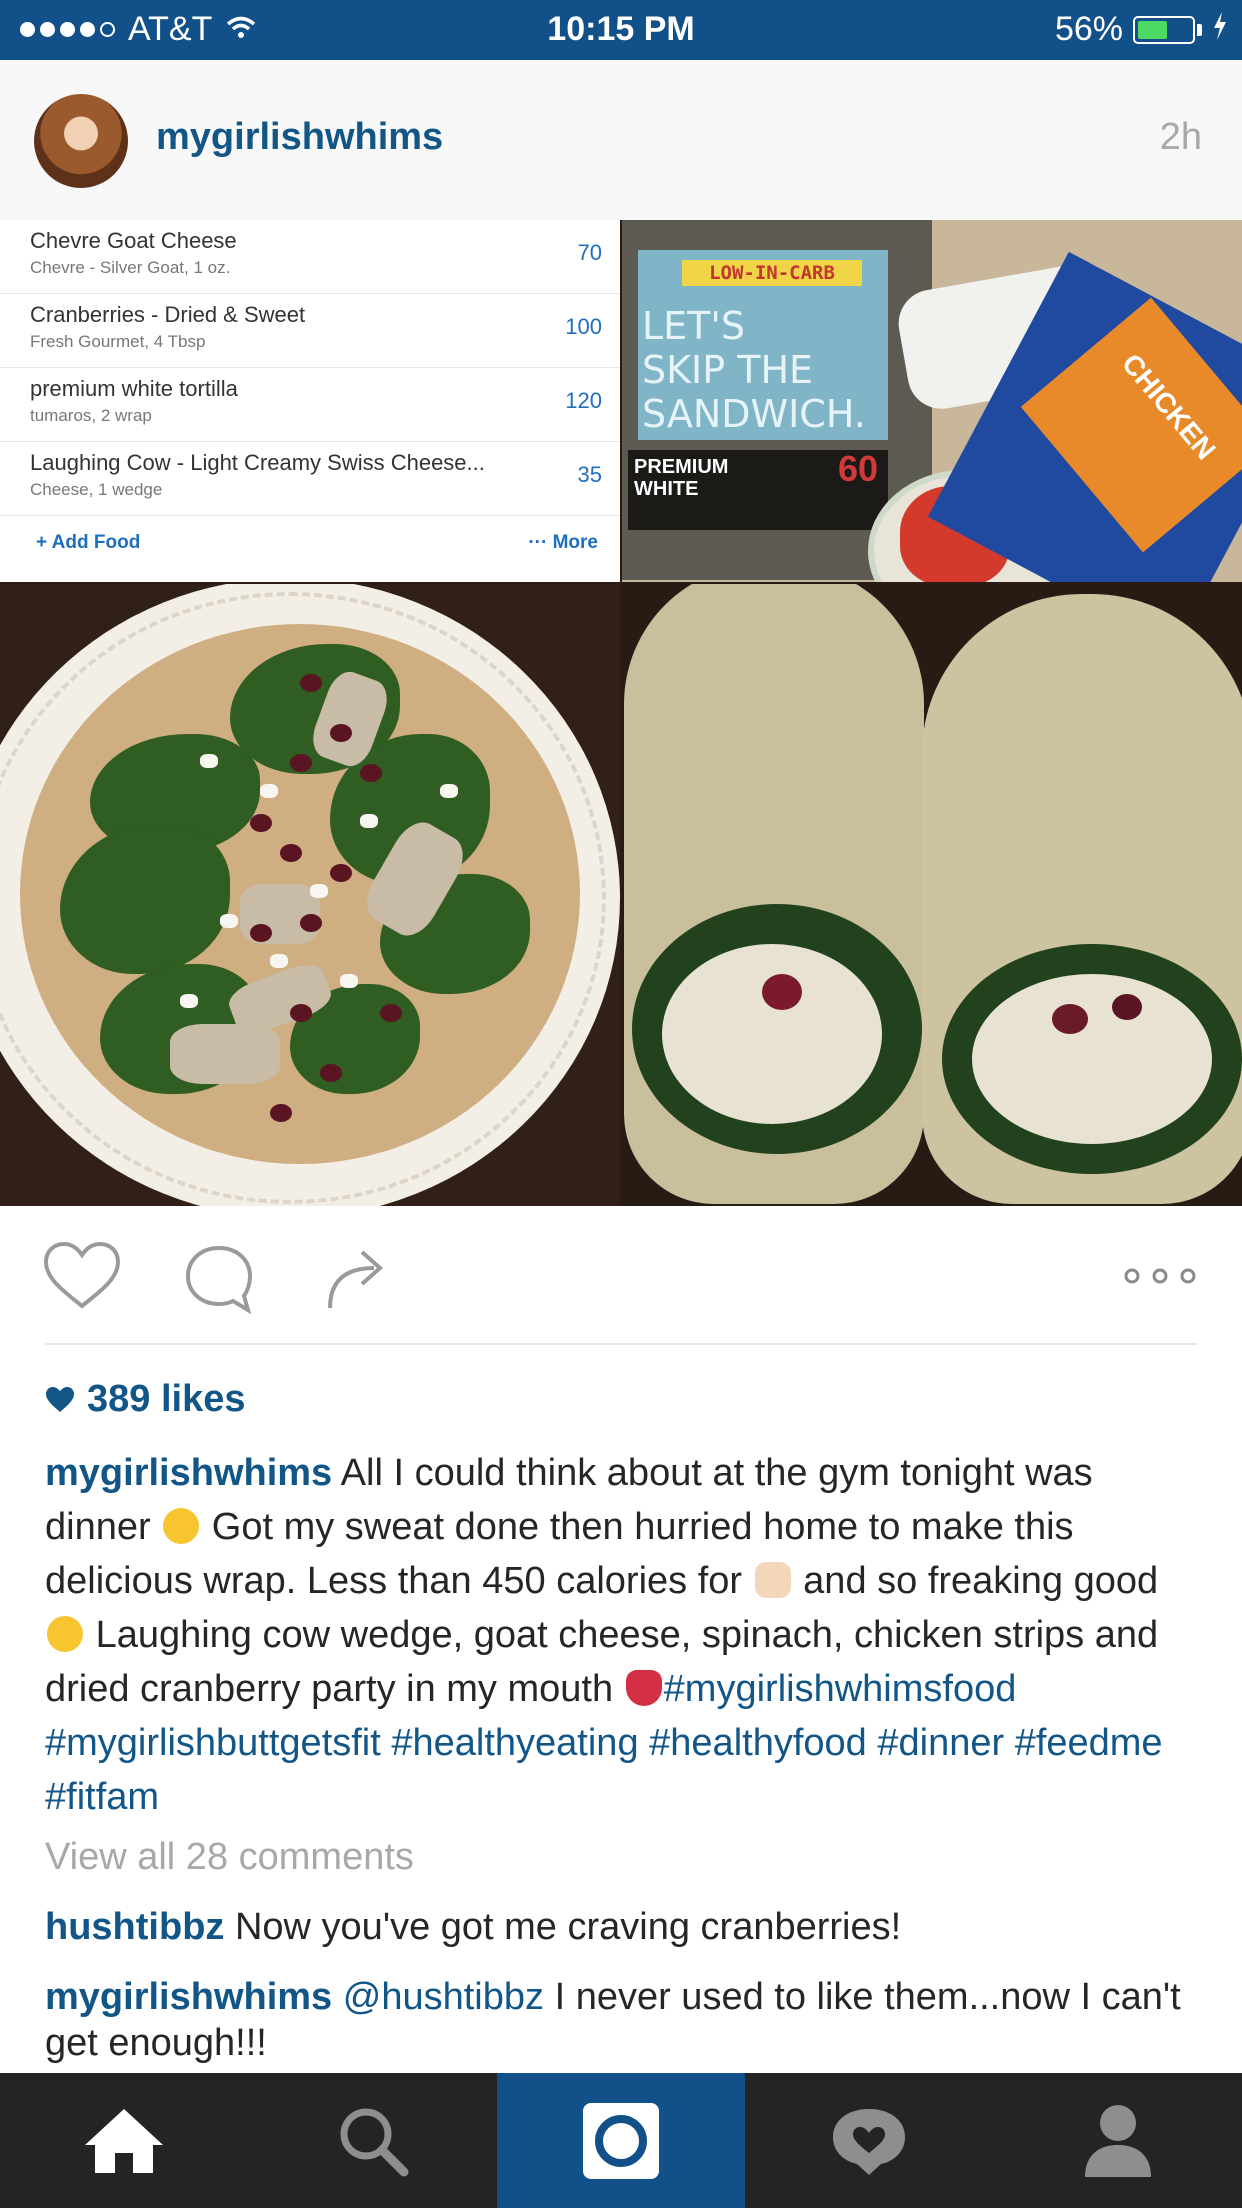  What do you see at coordinates (1152, 29) in the screenshot?
I see `battery-fill` at bounding box center [1152, 29].